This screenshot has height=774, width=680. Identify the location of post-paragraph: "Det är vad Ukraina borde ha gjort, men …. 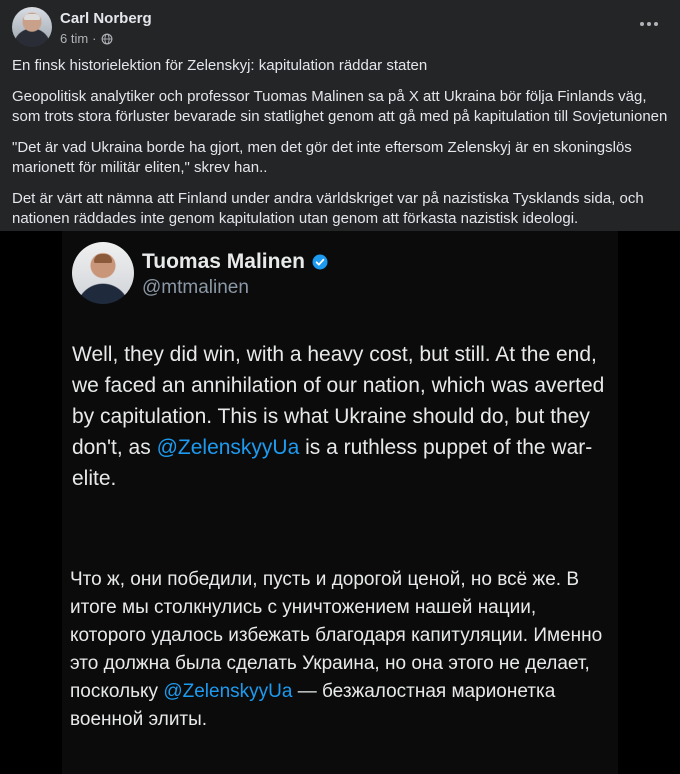
(322, 157).